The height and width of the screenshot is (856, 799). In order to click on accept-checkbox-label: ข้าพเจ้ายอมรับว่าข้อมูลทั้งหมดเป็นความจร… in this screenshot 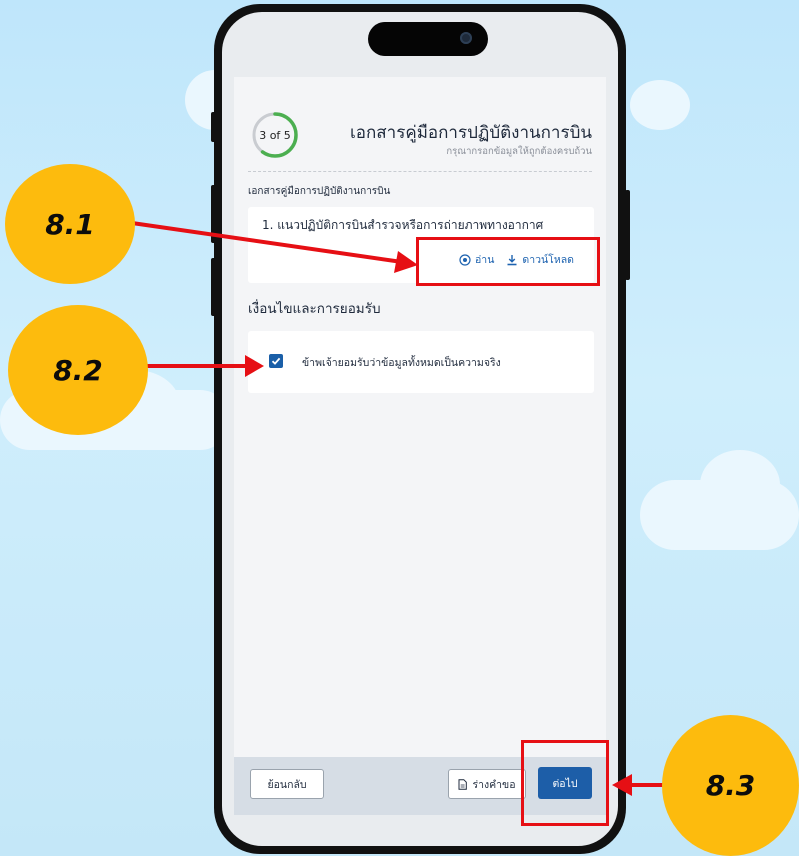, I will do `click(401, 362)`.